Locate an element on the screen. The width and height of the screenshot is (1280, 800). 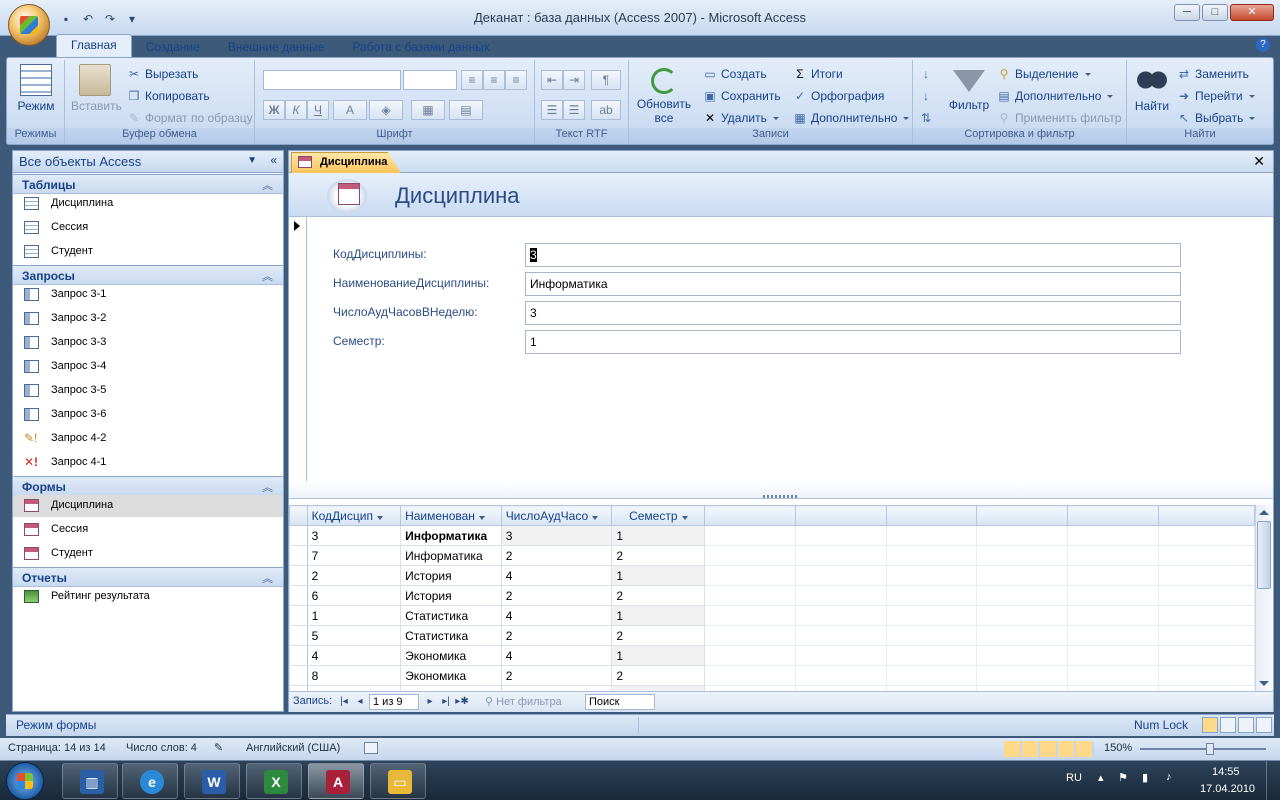
table-row: 1 Статистика 4 1 is located at coordinates (772, 615).